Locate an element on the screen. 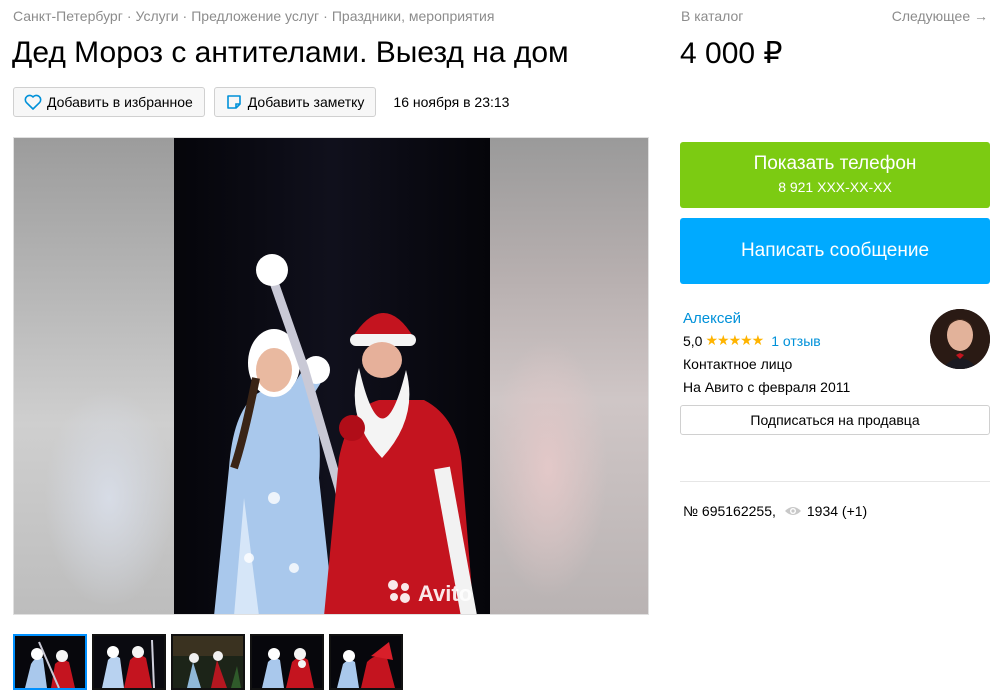  heart-icon is located at coordinates (33, 102).